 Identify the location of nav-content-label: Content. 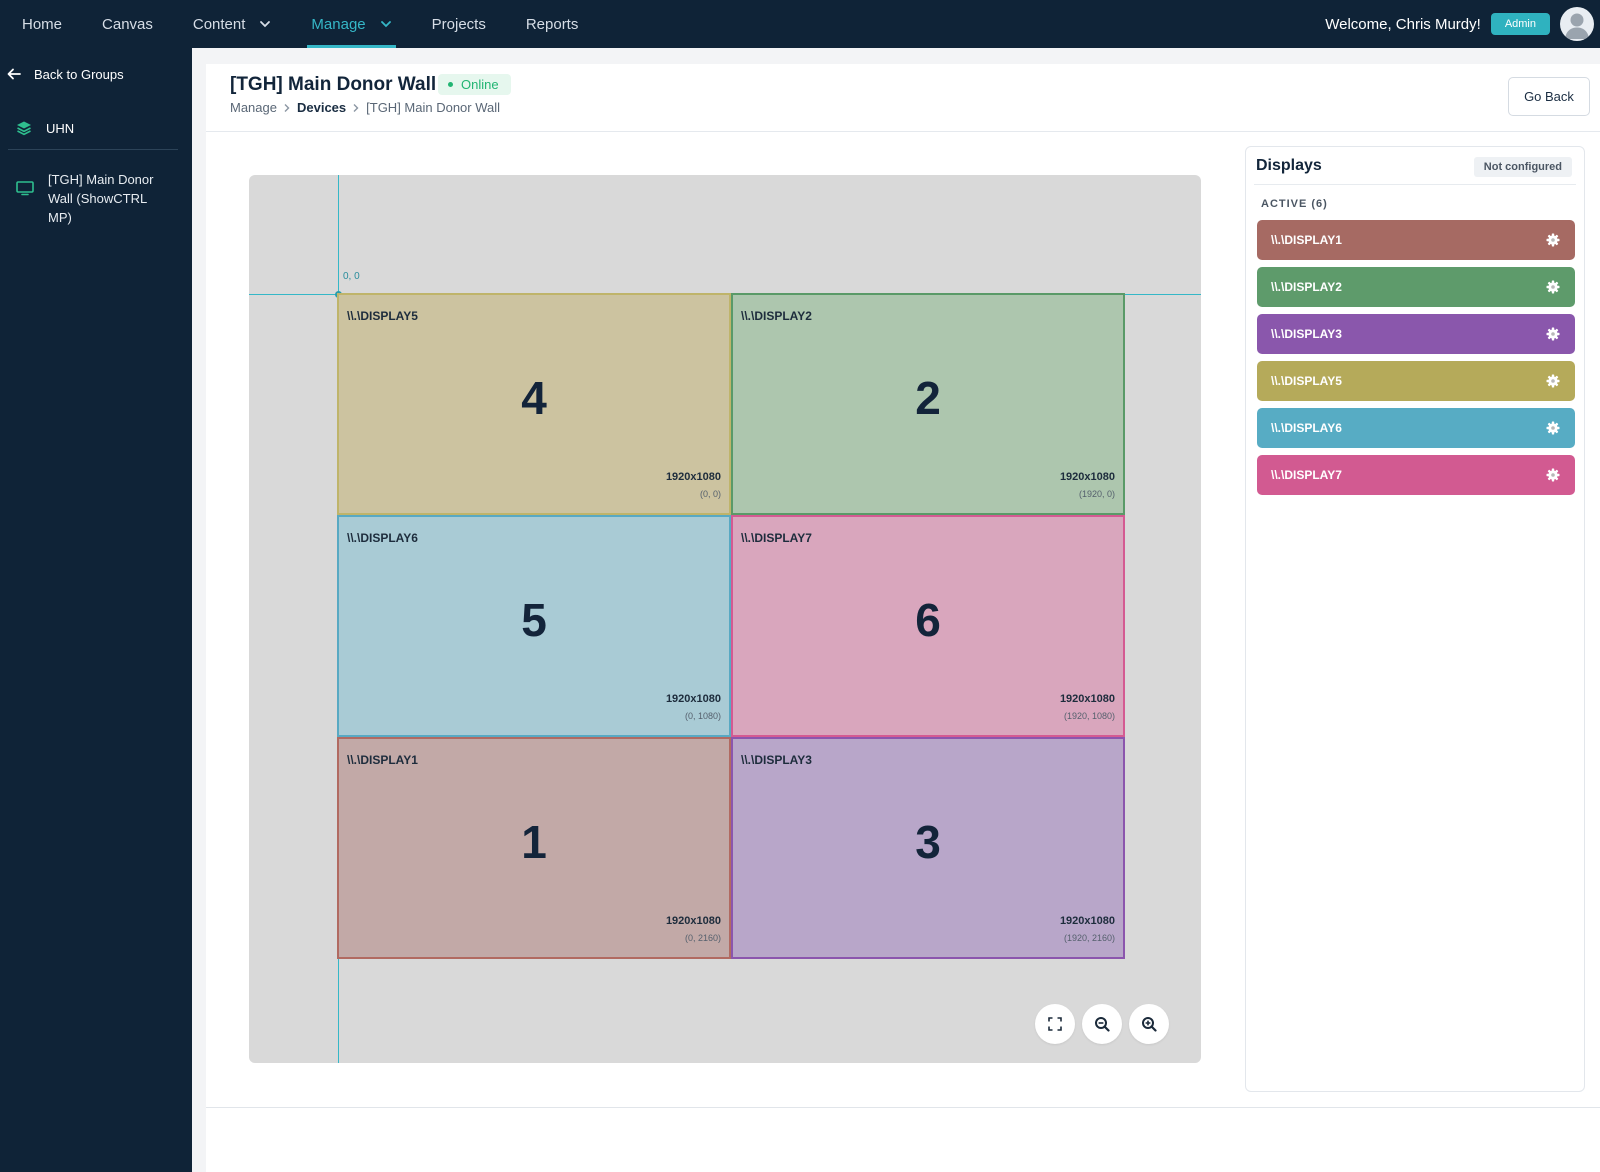
(219, 24).